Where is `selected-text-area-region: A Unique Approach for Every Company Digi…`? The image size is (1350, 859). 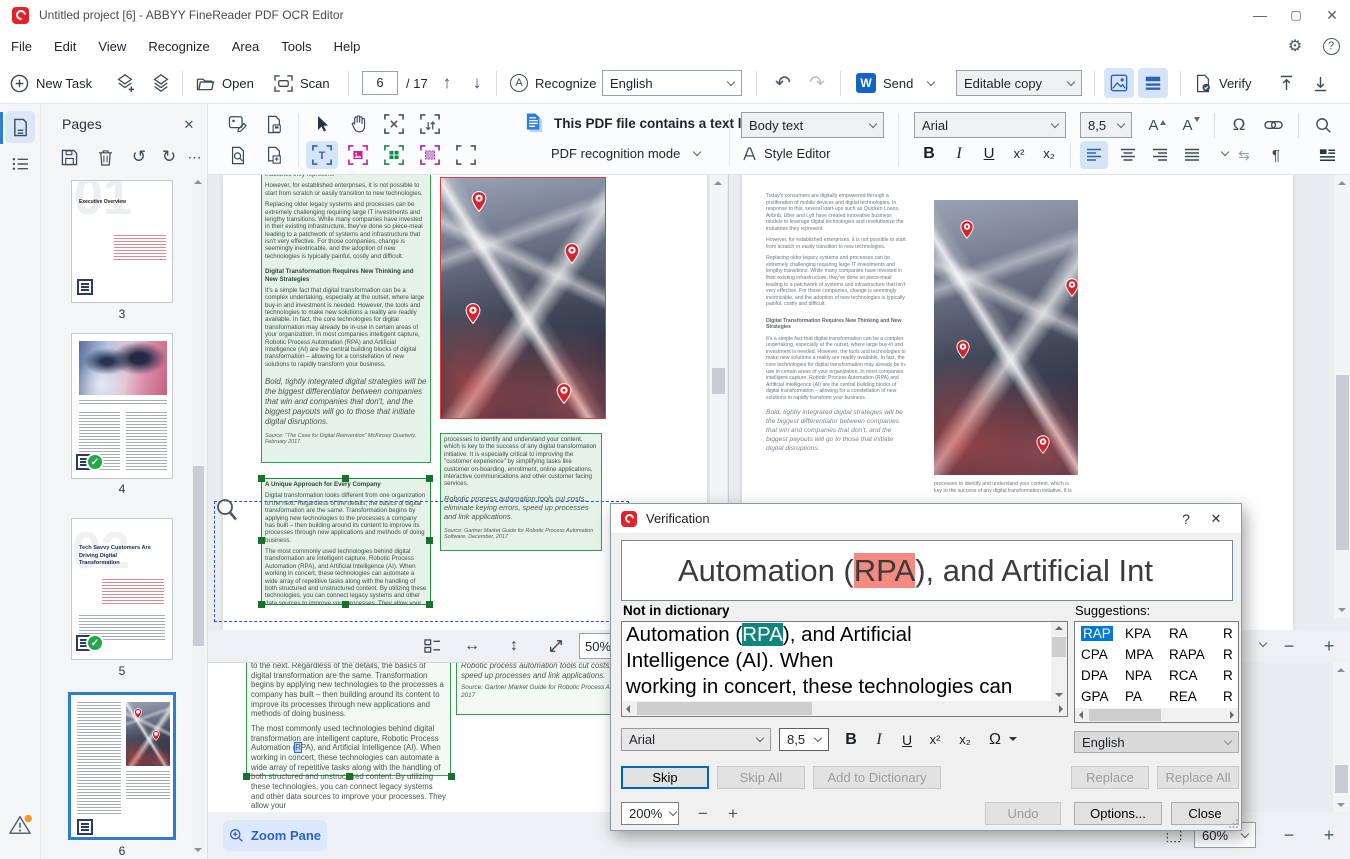
selected-text-area-region: A Unique Approach for Every Company Digi… is located at coordinates (346, 541).